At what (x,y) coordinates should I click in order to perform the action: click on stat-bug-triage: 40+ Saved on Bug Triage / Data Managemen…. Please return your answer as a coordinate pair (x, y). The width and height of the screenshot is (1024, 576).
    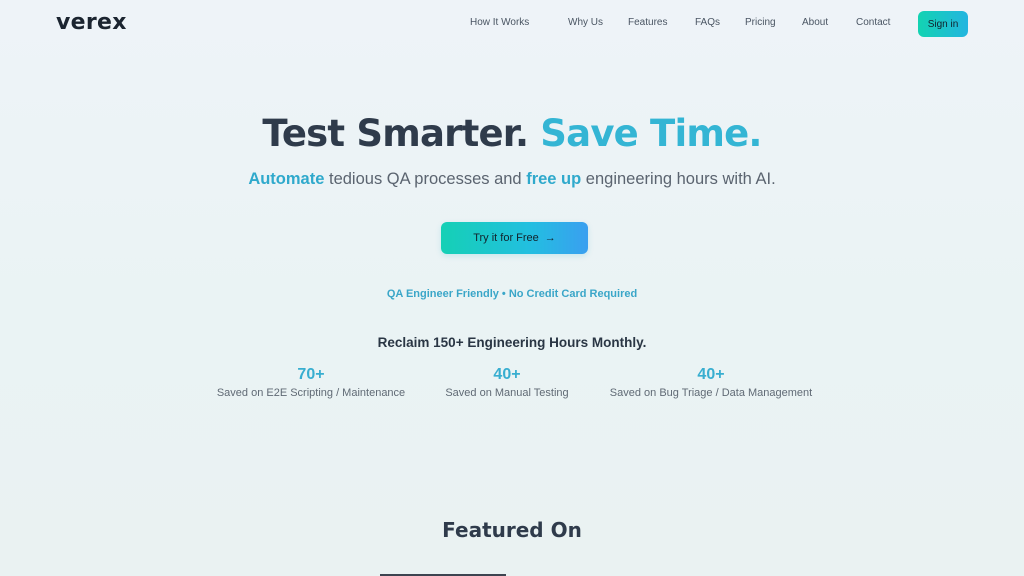
    Looking at the image, I should click on (711, 382).